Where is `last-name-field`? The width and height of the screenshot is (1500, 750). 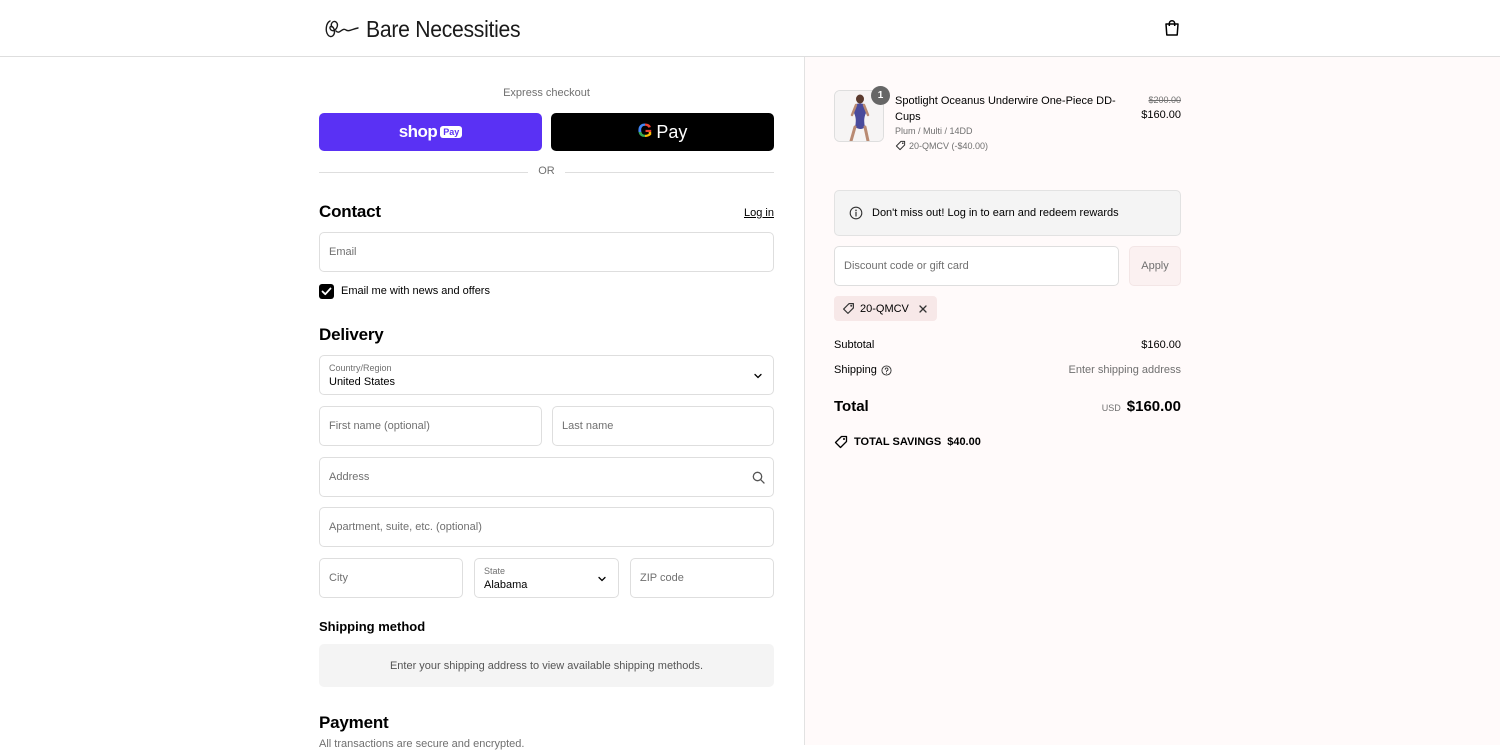 last-name-field is located at coordinates (663, 426).